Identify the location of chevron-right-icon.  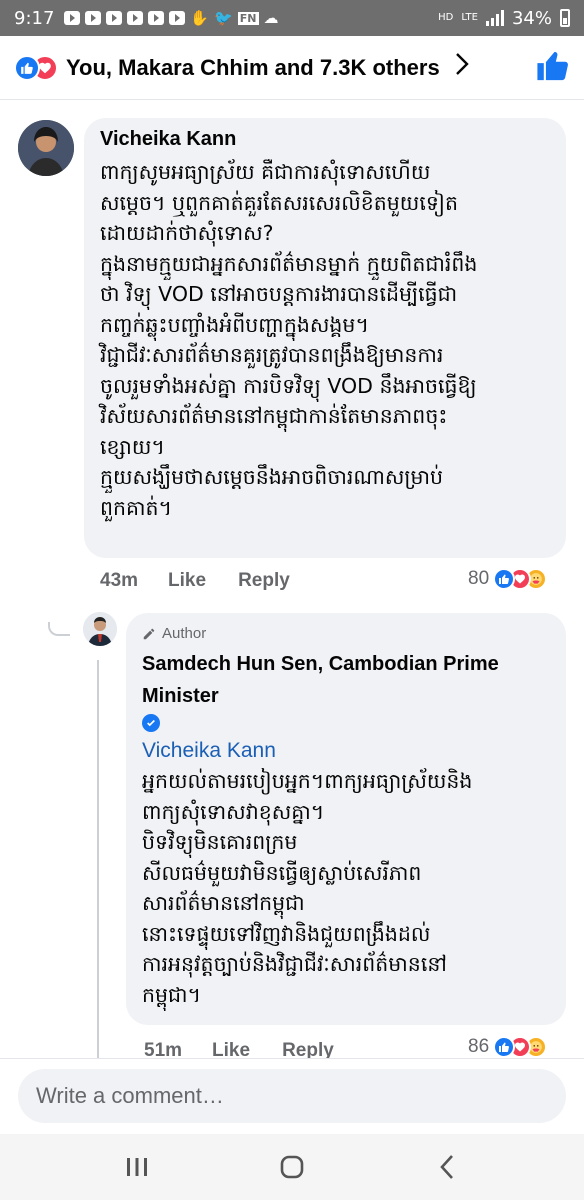
(462, 67).